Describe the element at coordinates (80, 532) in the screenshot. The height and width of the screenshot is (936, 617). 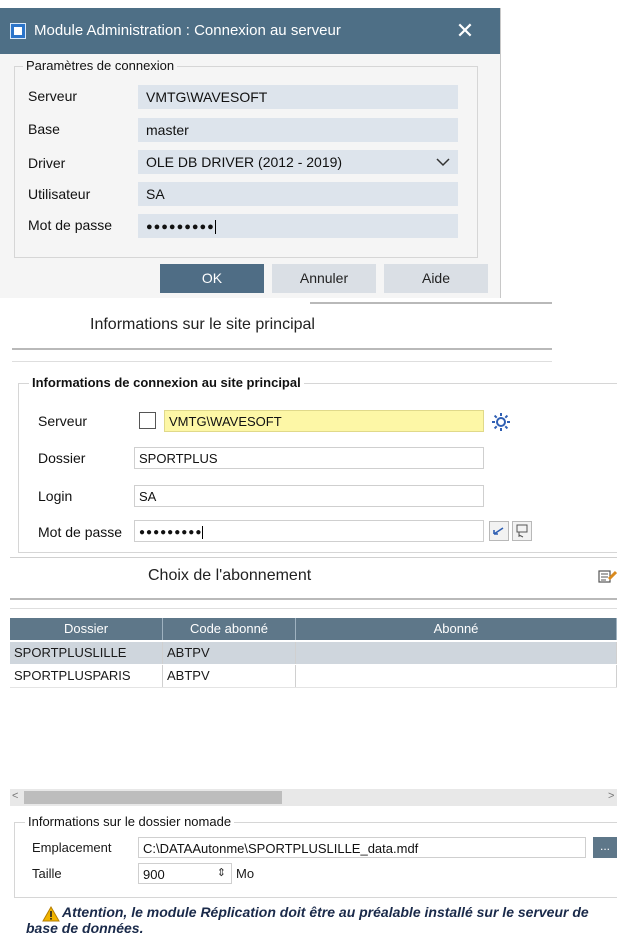
I see `site-password-label: Mot de passe` at that location.